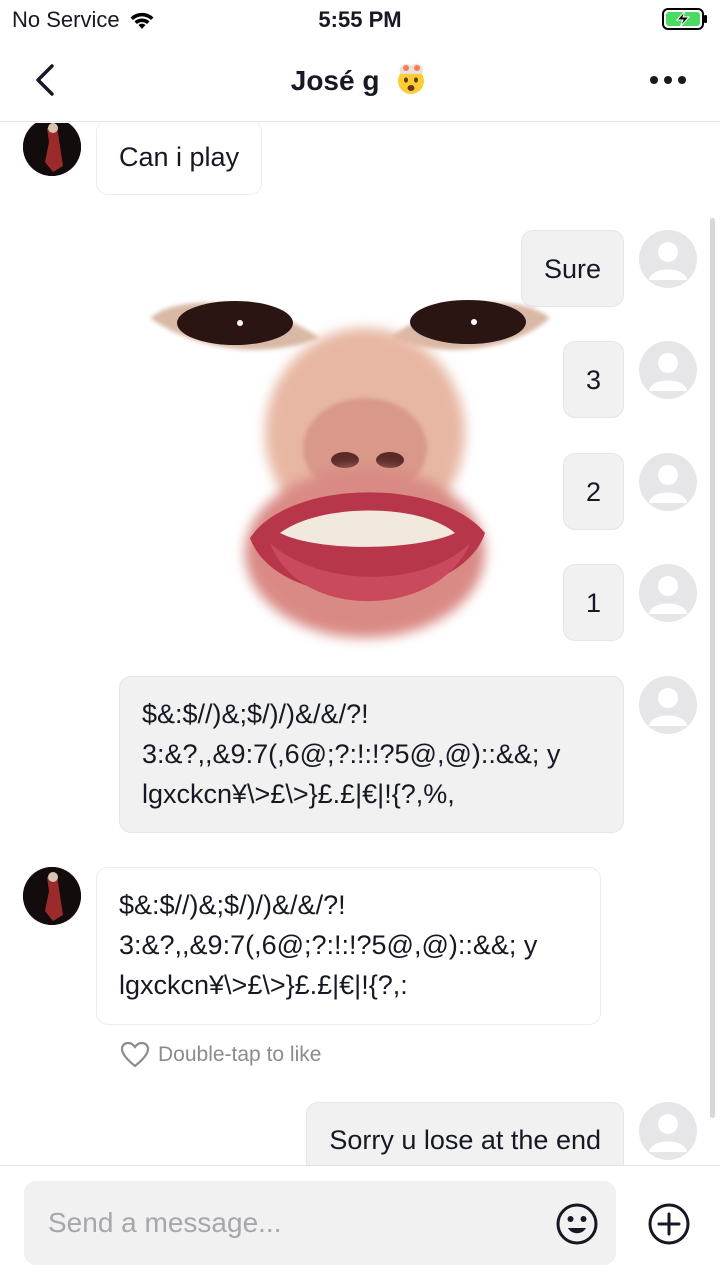  I want to click on contact-name: José g, so click(335, 80).